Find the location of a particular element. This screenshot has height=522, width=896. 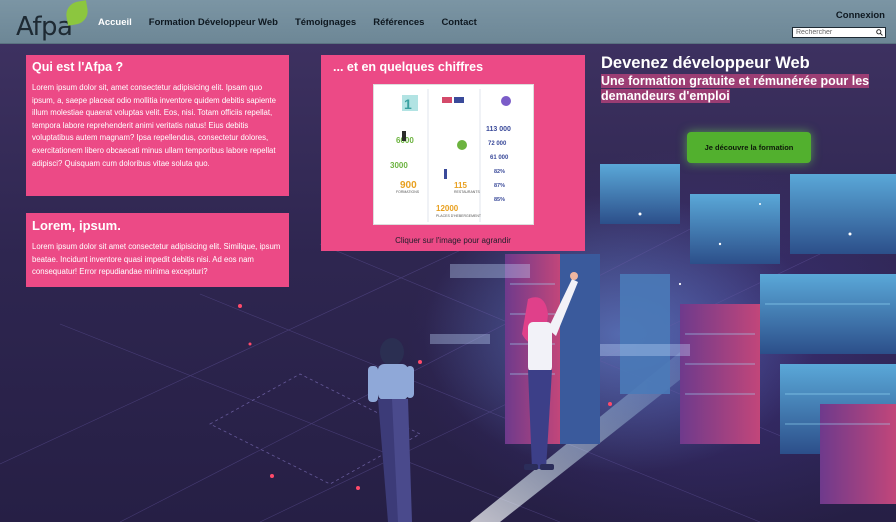

infographic-number: 1 is located at coordinates (408, 104).